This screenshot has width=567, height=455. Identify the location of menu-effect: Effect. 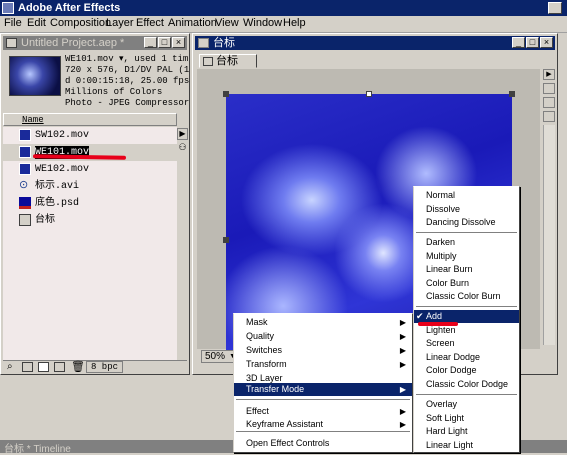
(150, 23).